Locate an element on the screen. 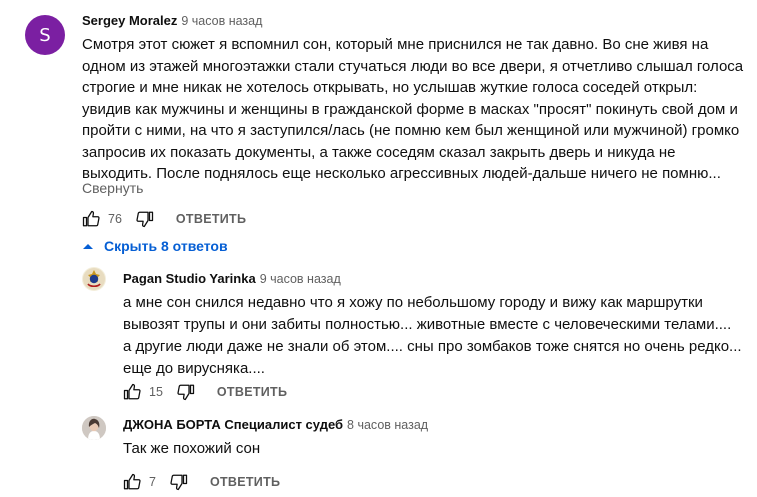 The width and height of the screenshot is (757, 497). like-count: 7 is located at coordinates (152, 482).